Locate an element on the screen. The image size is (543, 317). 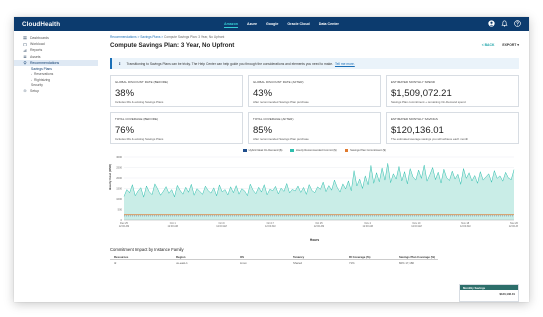
chart-x-tick-label: Nov 10 12:00 AM is located at coordinates (416, 225).